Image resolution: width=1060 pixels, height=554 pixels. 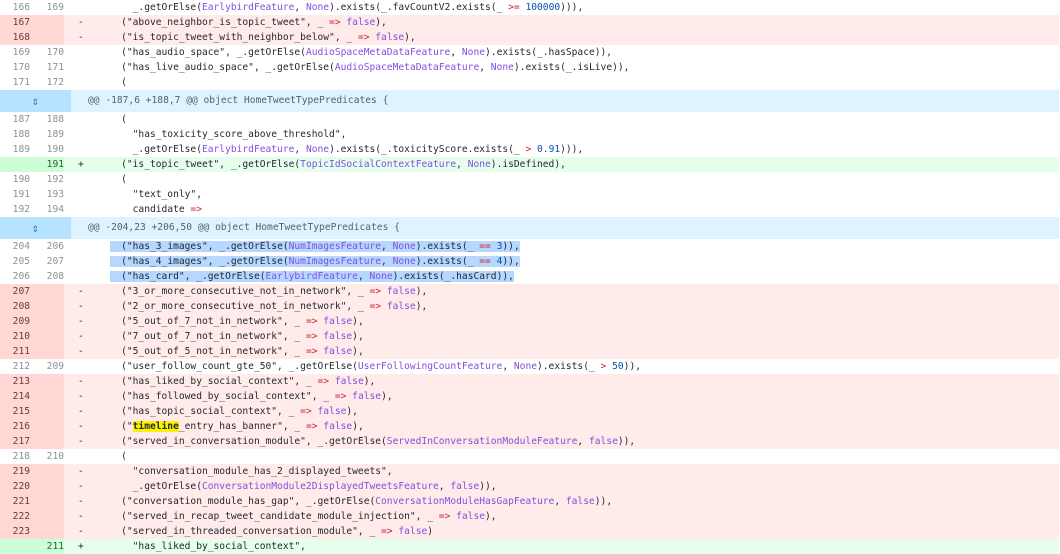 What do you see at coordinates (15, 321) in the screenshot?
I see `old-line-number: 209` at bounding box center [15, 321].